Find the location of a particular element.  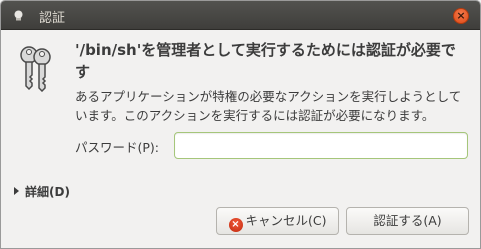

close-icon: × is located at coordinates (461, 16).